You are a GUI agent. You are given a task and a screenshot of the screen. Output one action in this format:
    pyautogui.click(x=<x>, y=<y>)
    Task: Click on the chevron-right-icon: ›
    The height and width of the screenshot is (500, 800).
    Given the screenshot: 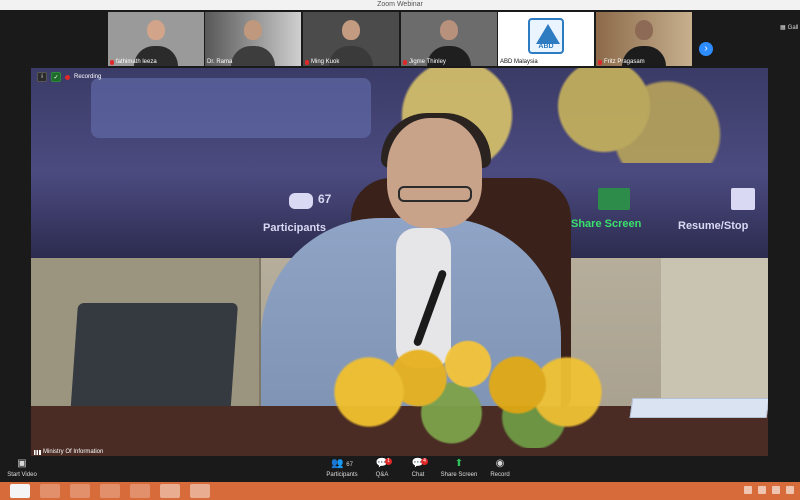 What is the action you would take?
    pyautogui.click(x=706, y=48)
    